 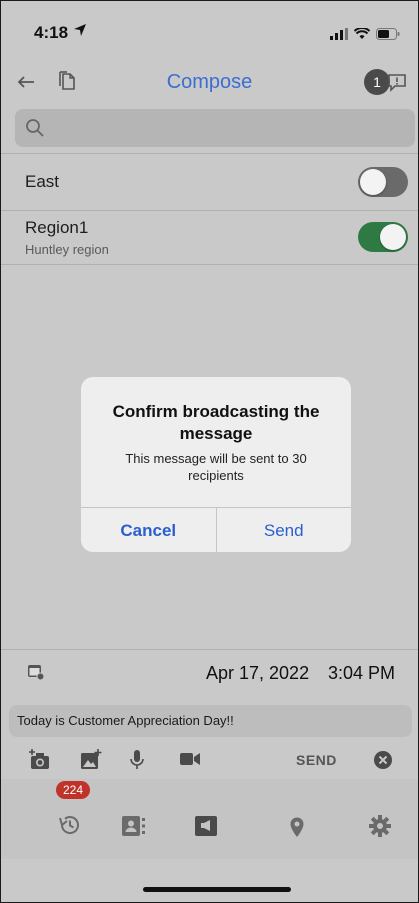 What do you see at coordinates (35, 130) in the screenshot?
I see `search-icon` at bounding box center [35, 130].